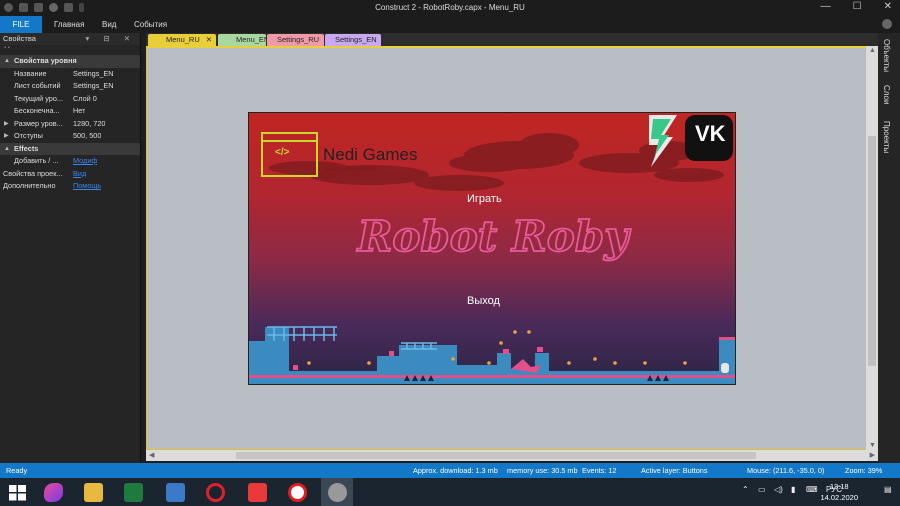 The height and width of the screenshot is (506, 900). What do you see at coordinates (864, 470) in the screenshot?
I see `status-zoom: Zoom: 39%` at bounding box center [864, 470].